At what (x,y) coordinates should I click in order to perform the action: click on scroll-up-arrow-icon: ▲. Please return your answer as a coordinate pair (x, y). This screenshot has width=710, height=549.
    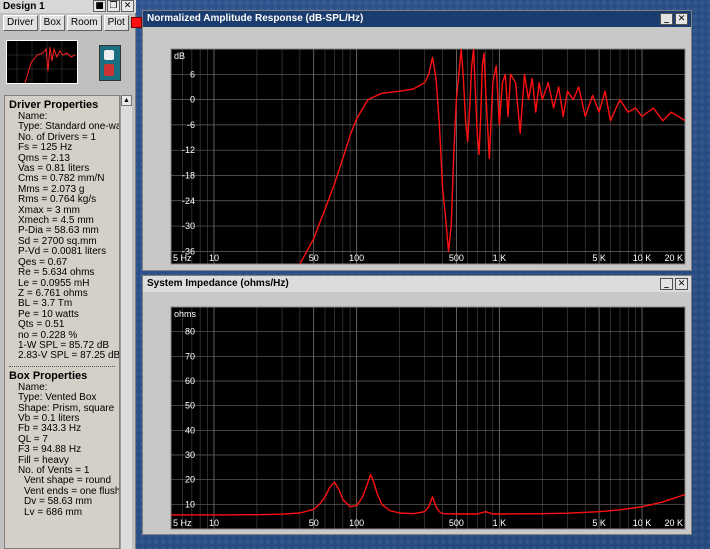
    Looking at the image, I should click on (126, 100).